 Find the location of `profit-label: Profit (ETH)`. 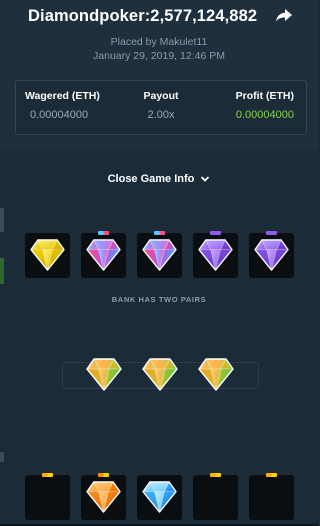

profit-label: Profit (ETH) is located at coordinates (264, 96).